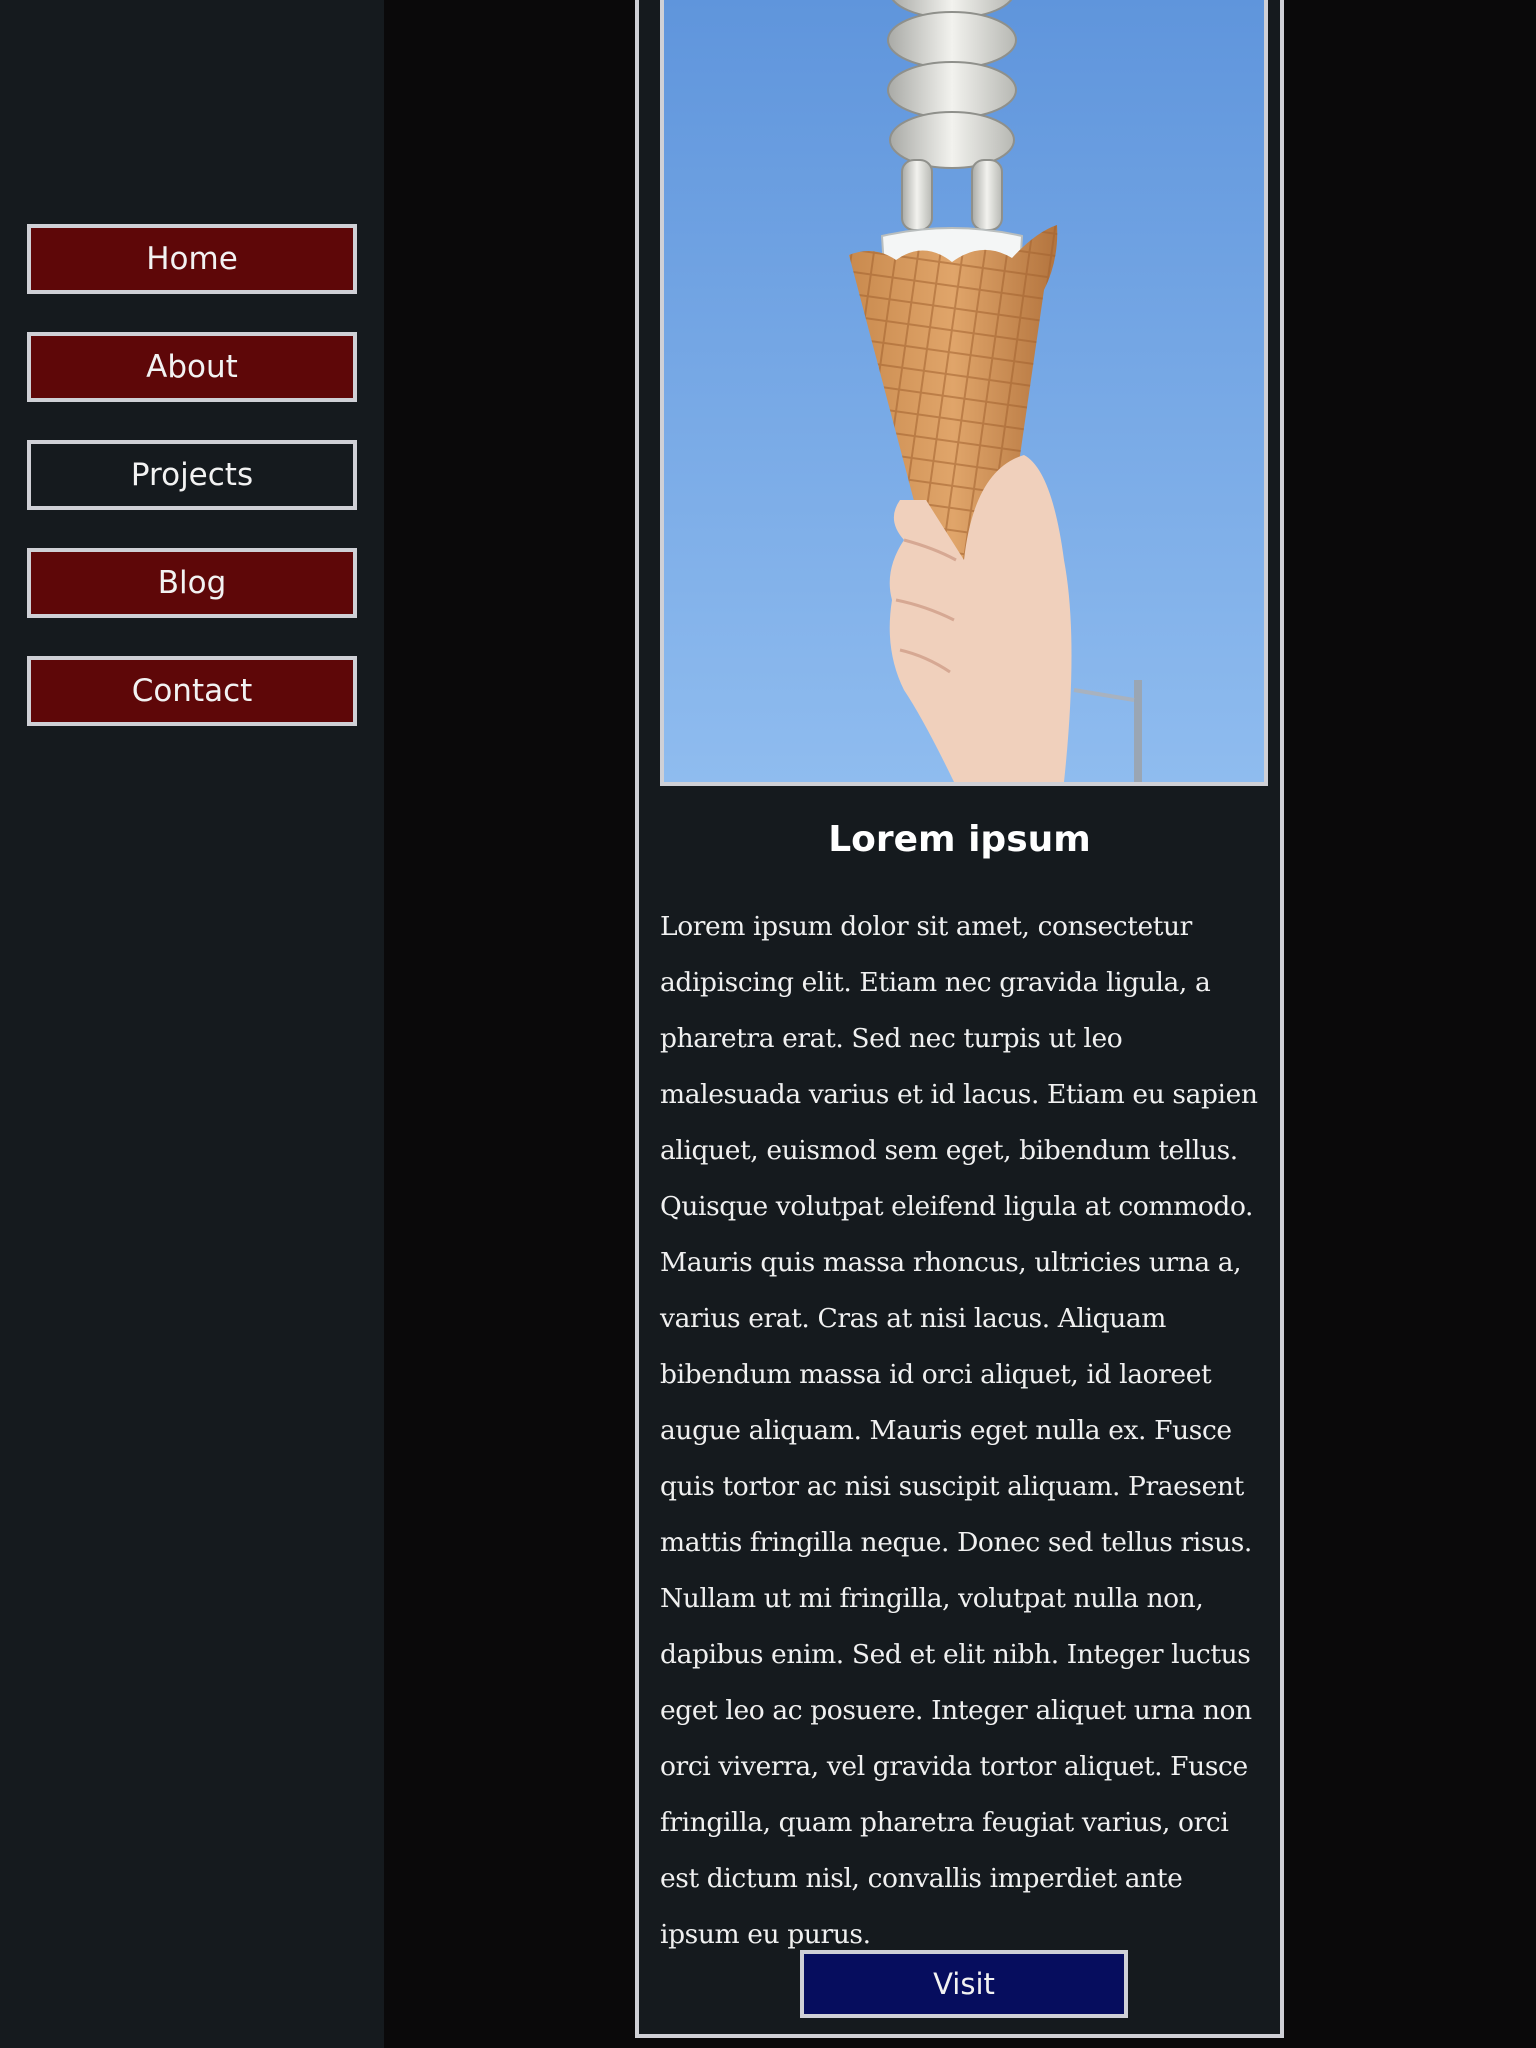 The height and width of the screenshot is (2048, 1536). Describe the element at coordinates (192, 691) in the screenshot. I see `nav-item-contact: Contact` at that location.